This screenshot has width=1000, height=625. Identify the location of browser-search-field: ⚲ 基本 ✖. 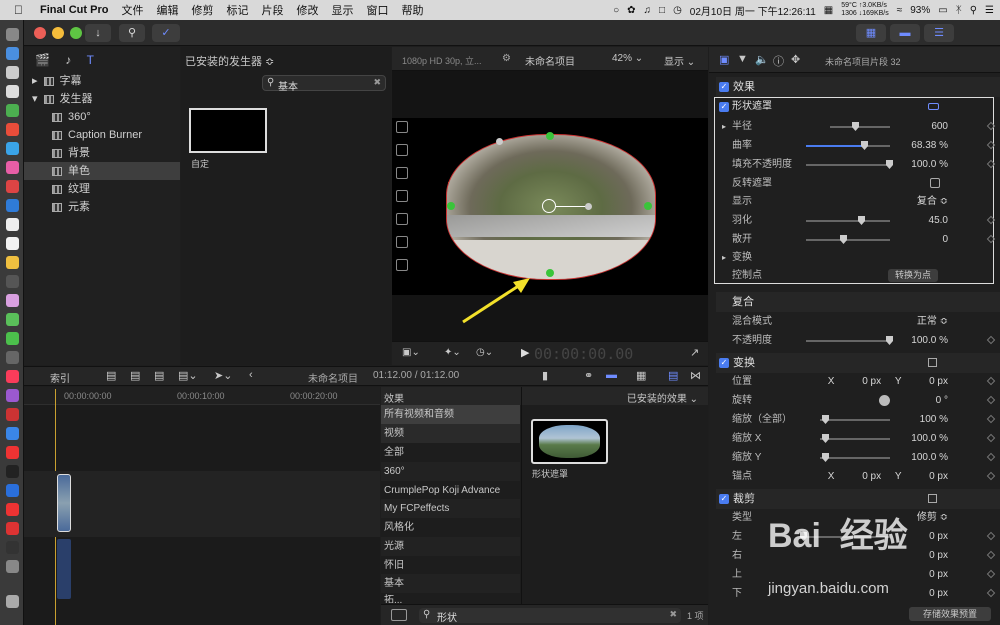
(324, 84).